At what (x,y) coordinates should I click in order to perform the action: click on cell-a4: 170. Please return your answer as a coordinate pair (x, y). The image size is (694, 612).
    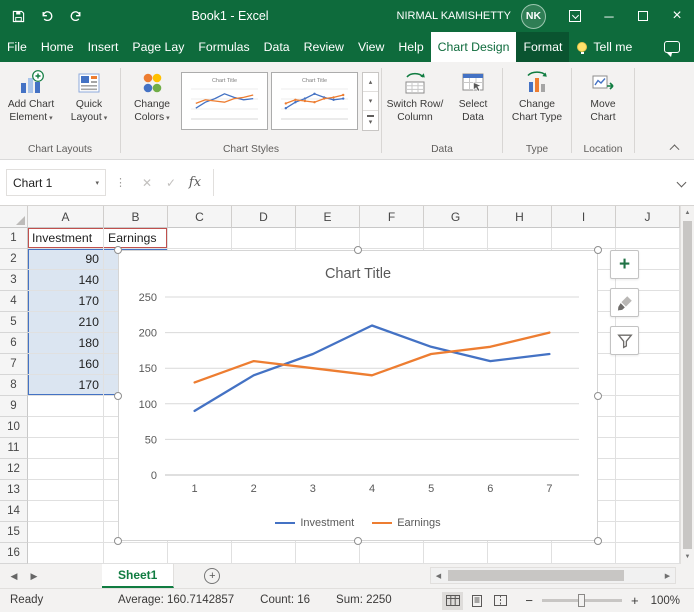
    Looking at the image, I should click on (66, 301).